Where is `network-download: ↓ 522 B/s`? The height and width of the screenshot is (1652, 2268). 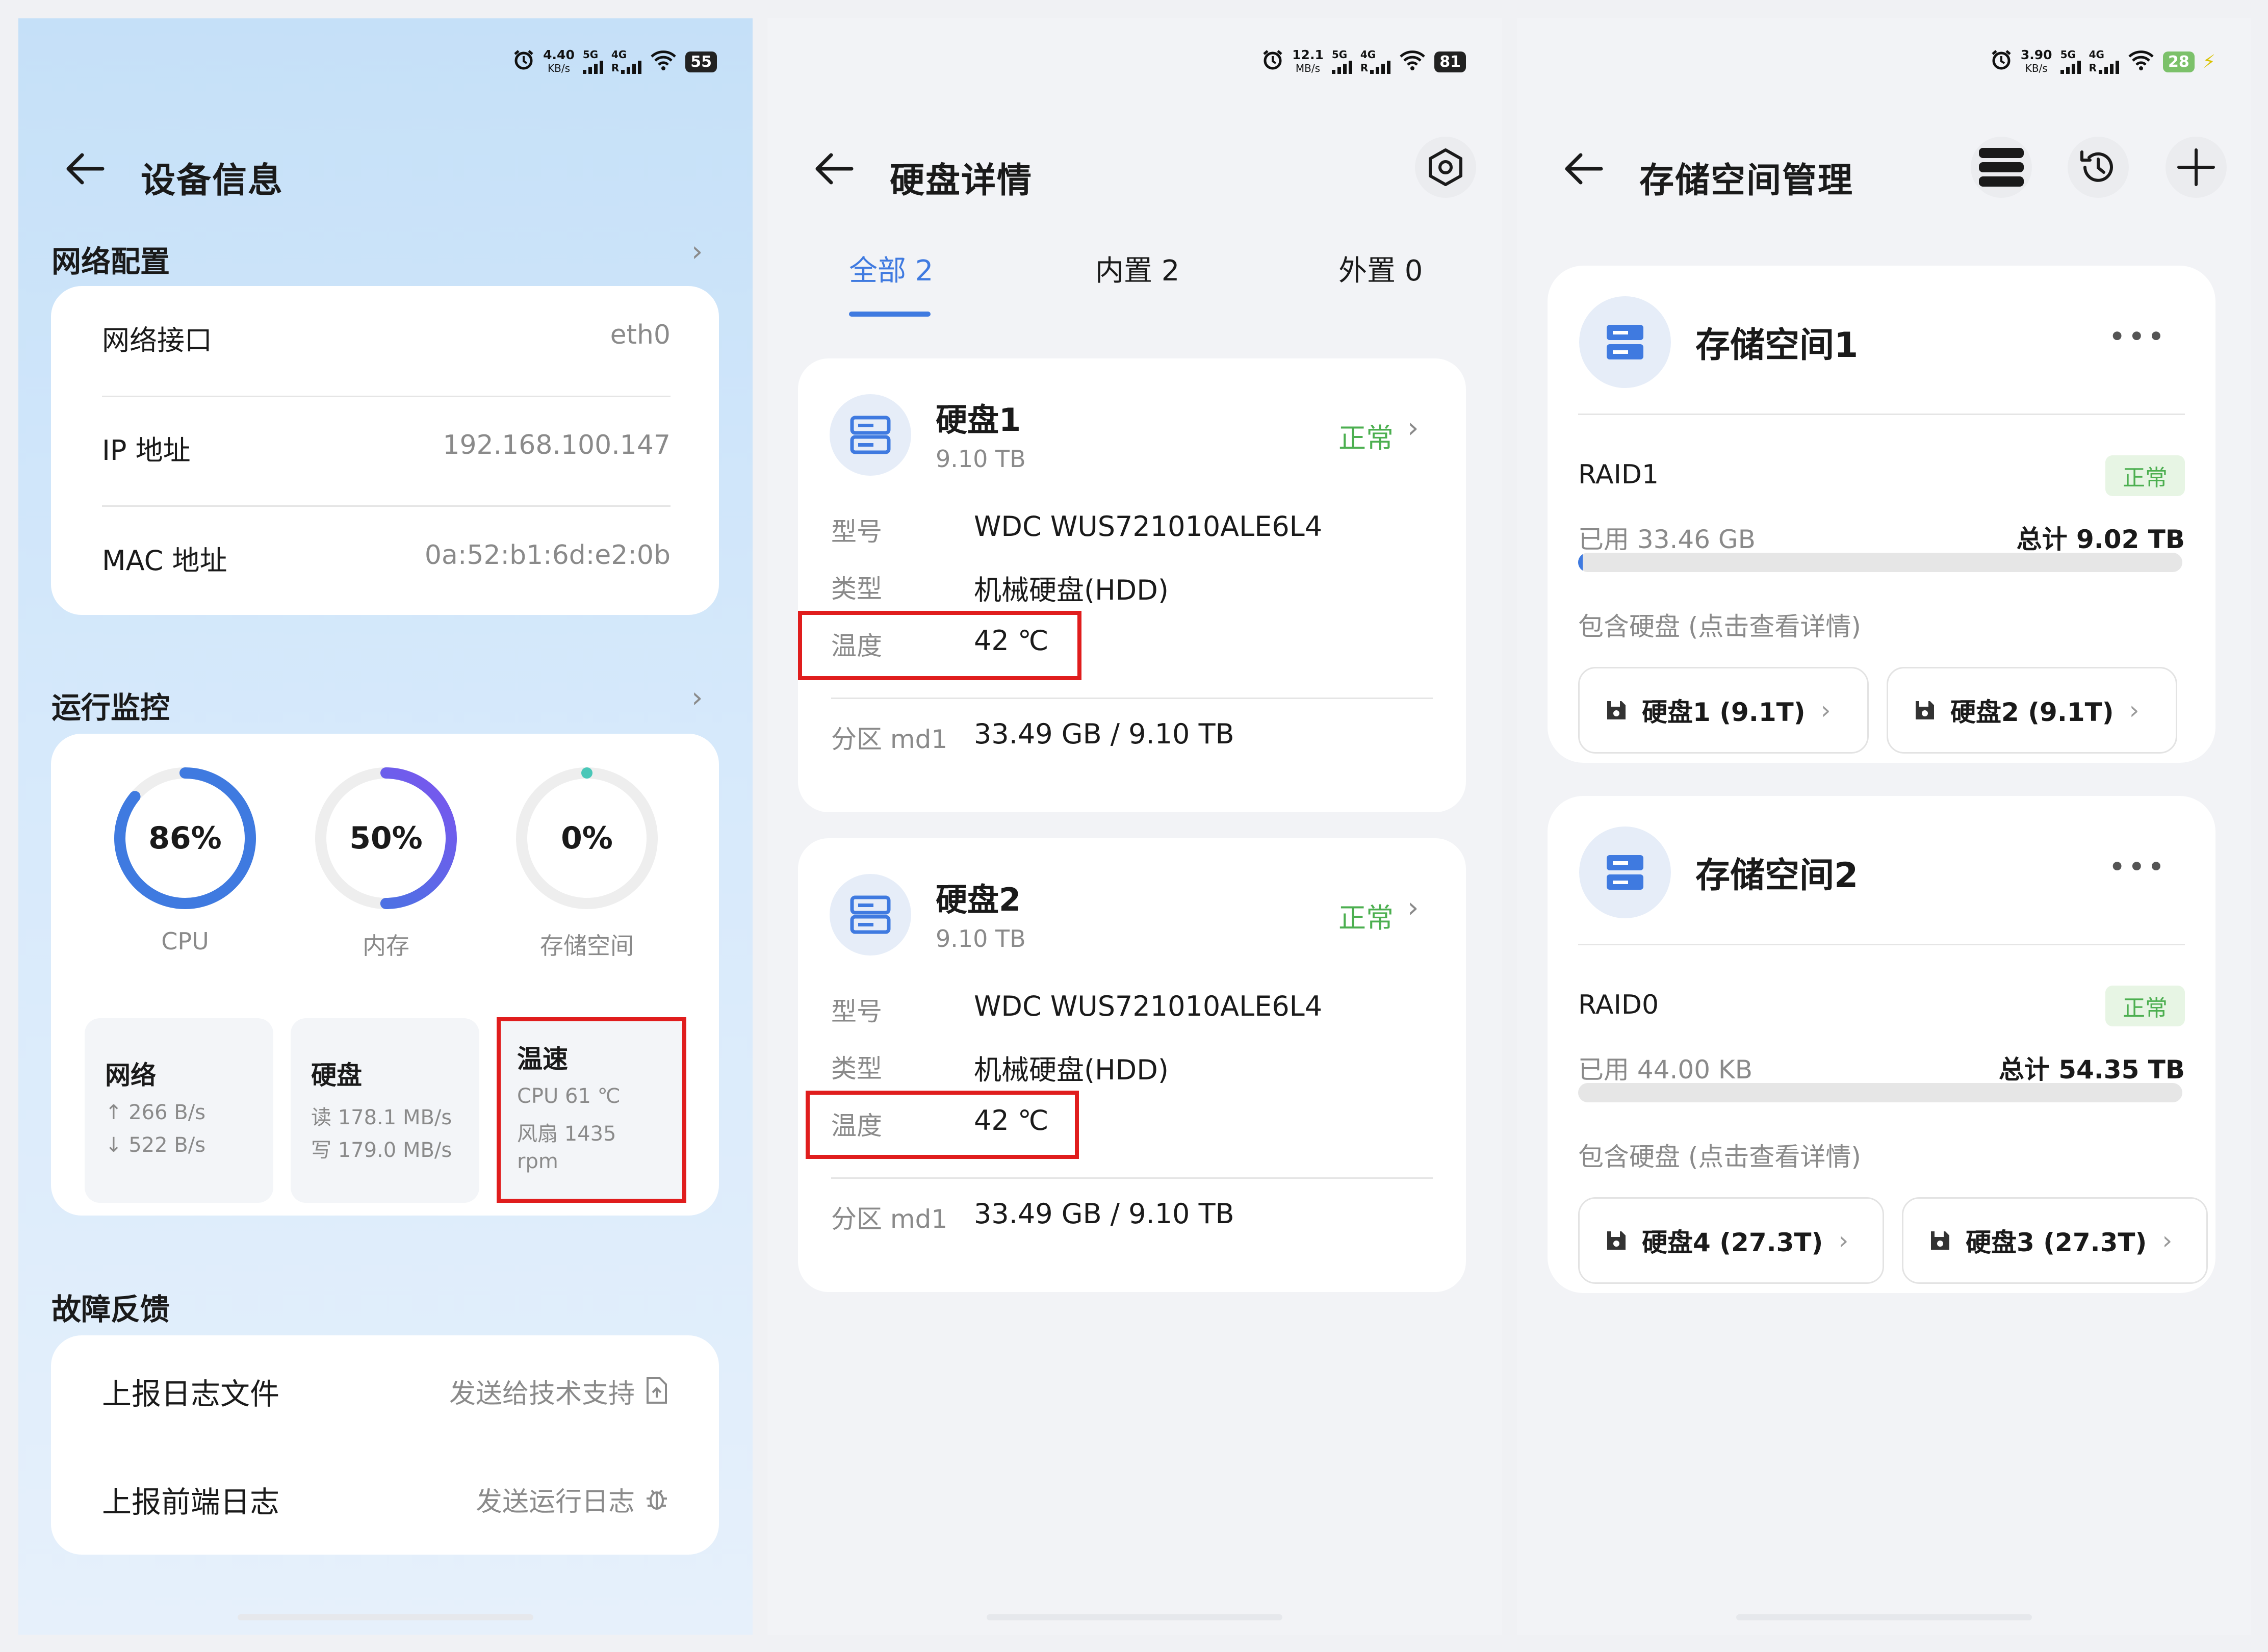
network-download: ↓ 522 B/s is located at coordinates (155, 1145).